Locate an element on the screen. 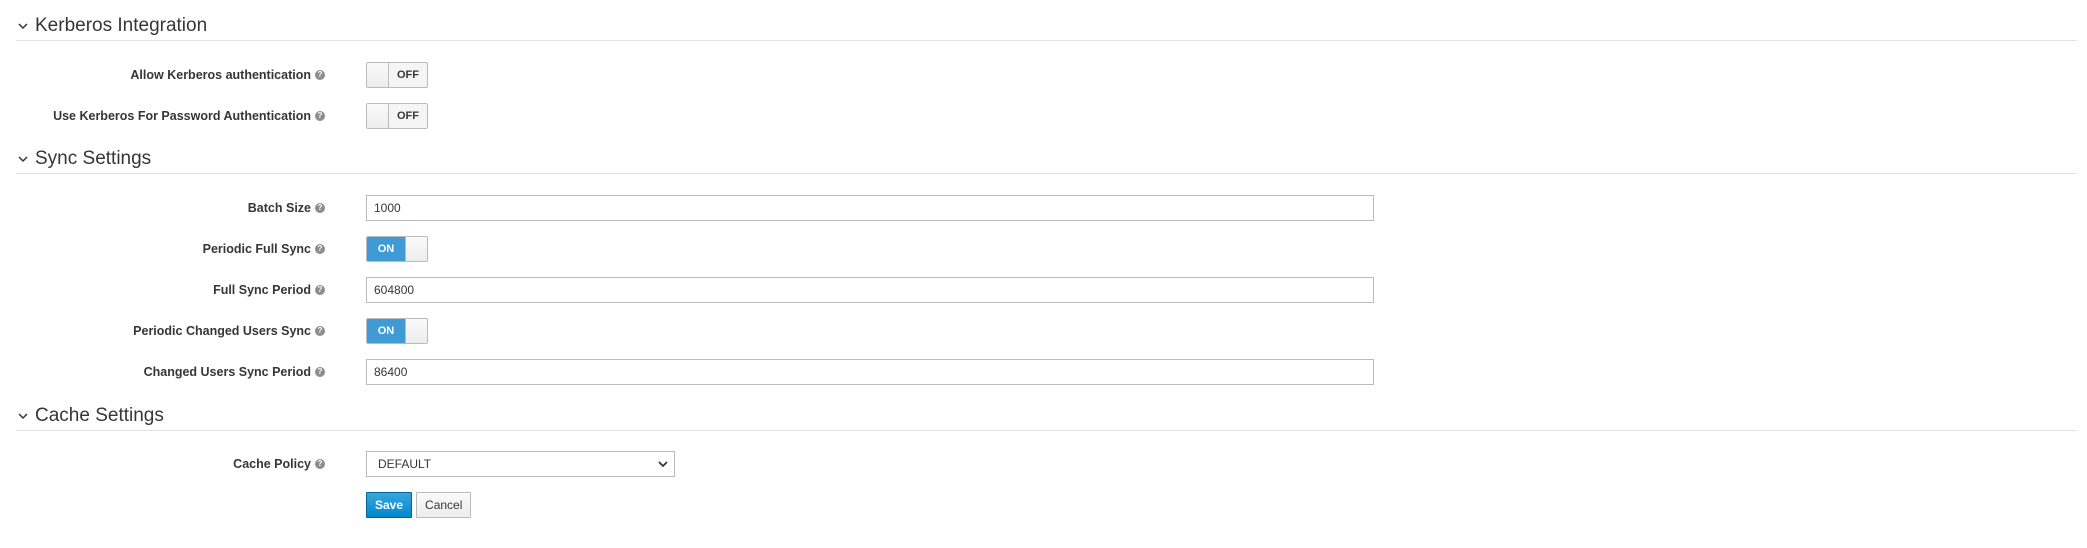  full-sync-period-input is located at coordinates (870, 290).